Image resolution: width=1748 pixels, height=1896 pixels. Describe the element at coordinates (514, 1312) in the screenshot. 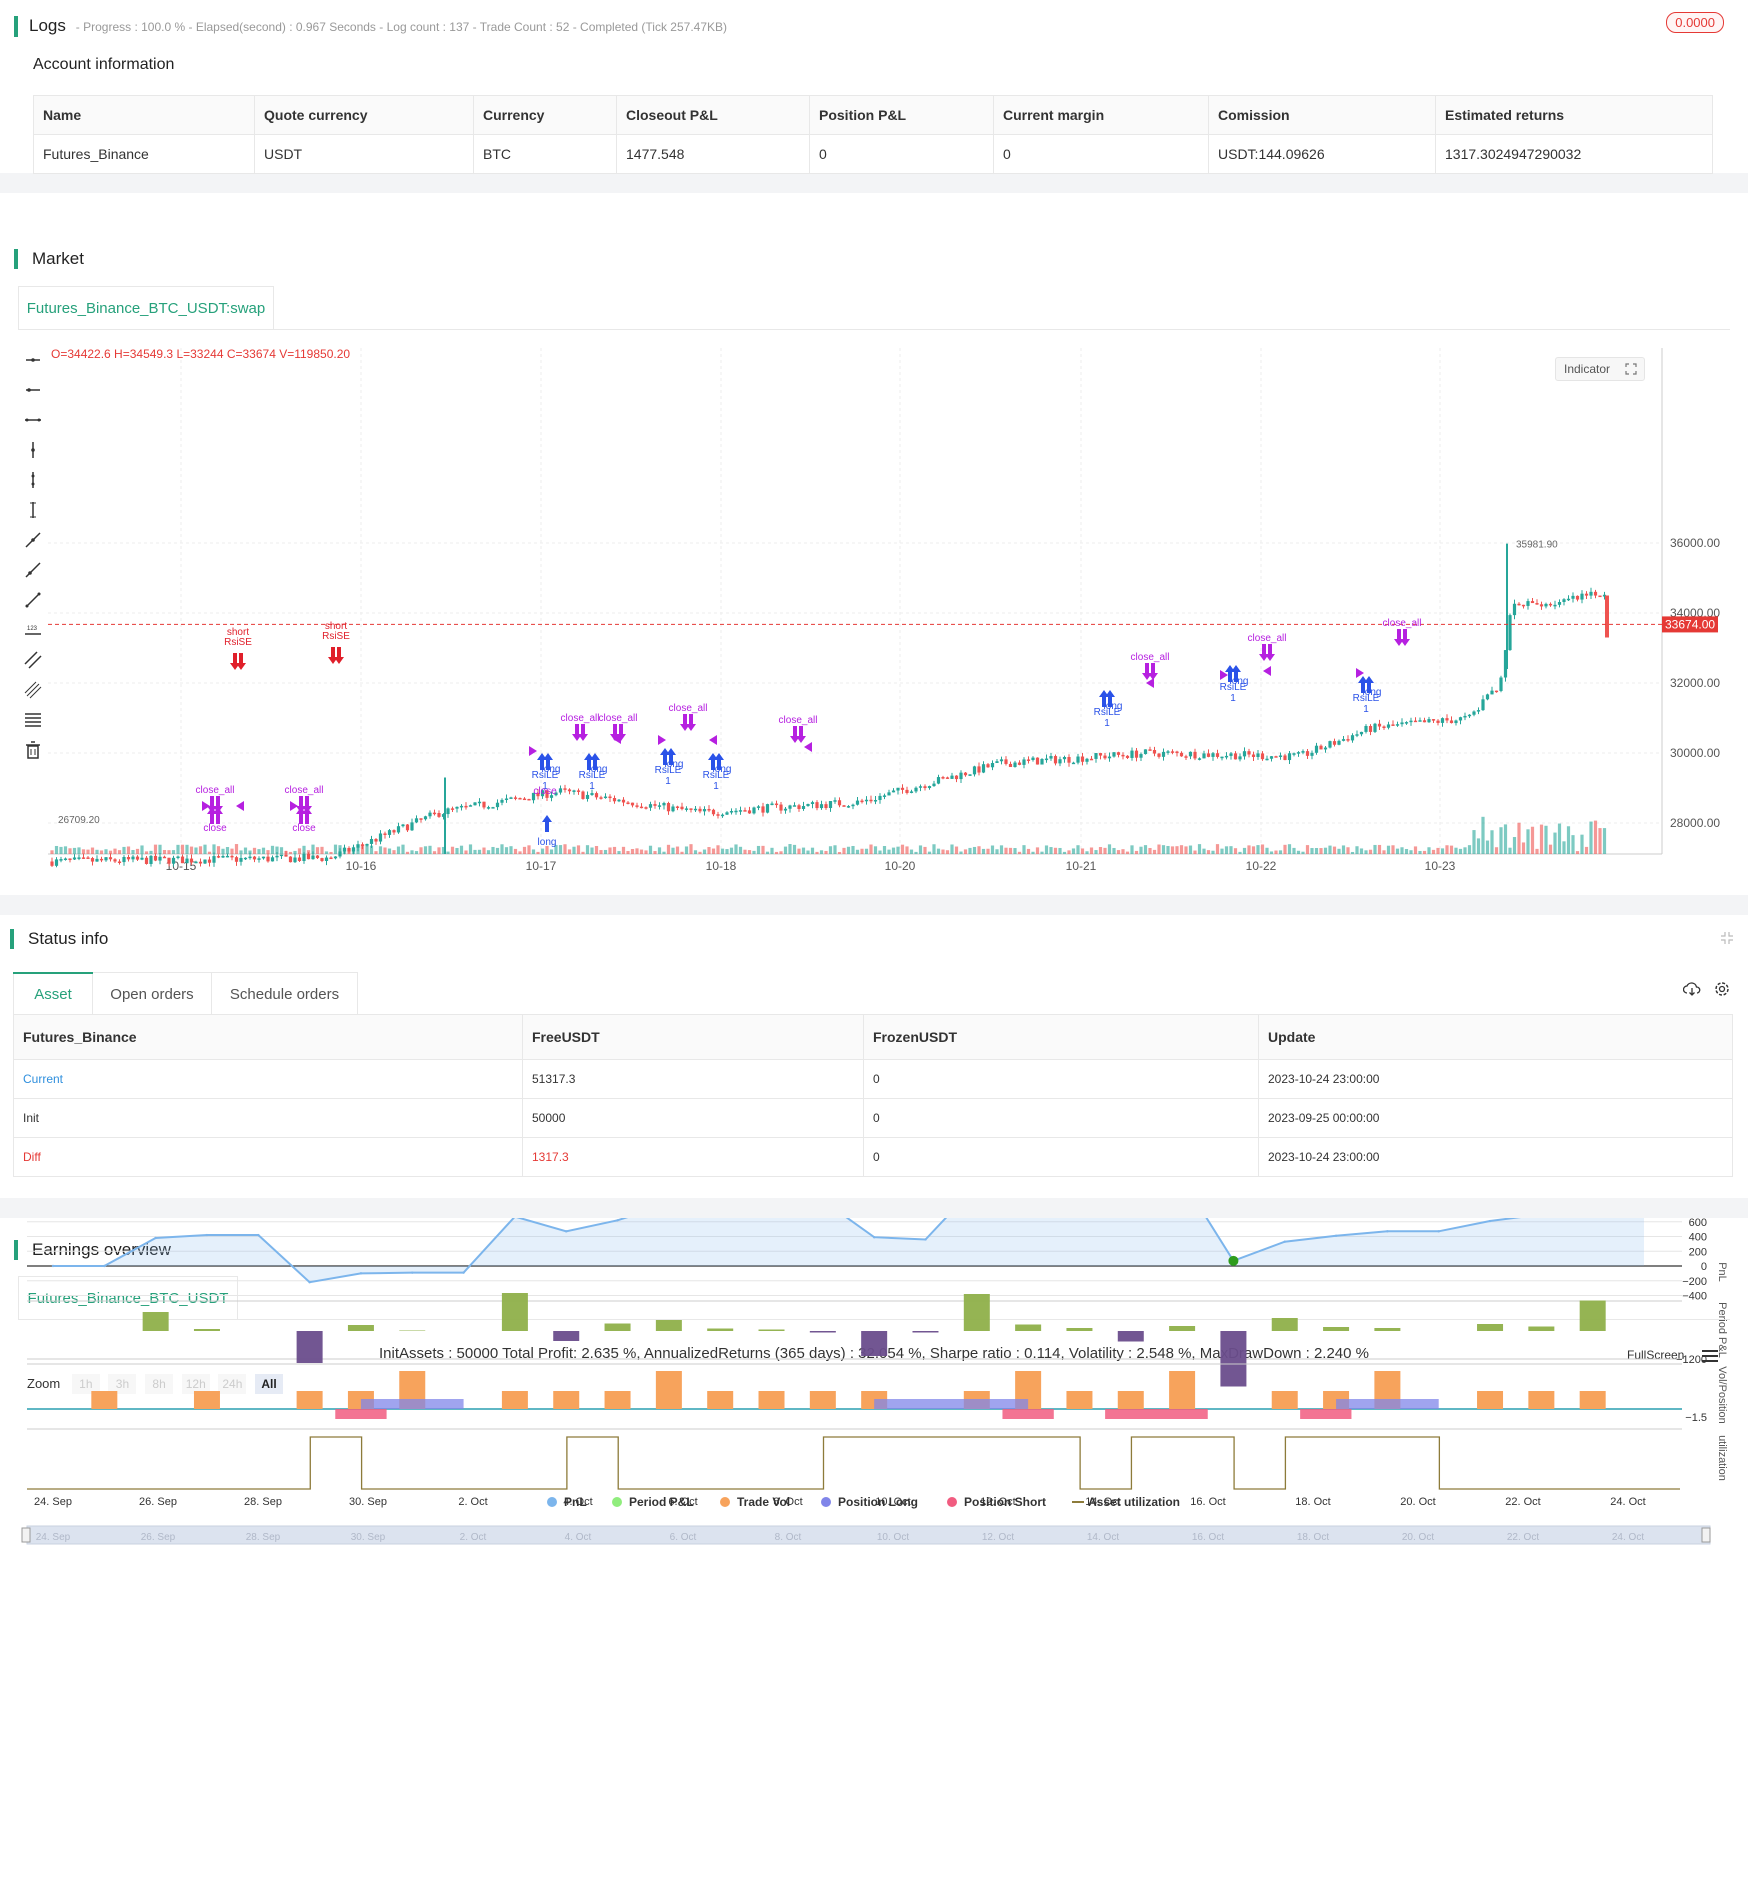

I see `period-pnl-bar` at that location.